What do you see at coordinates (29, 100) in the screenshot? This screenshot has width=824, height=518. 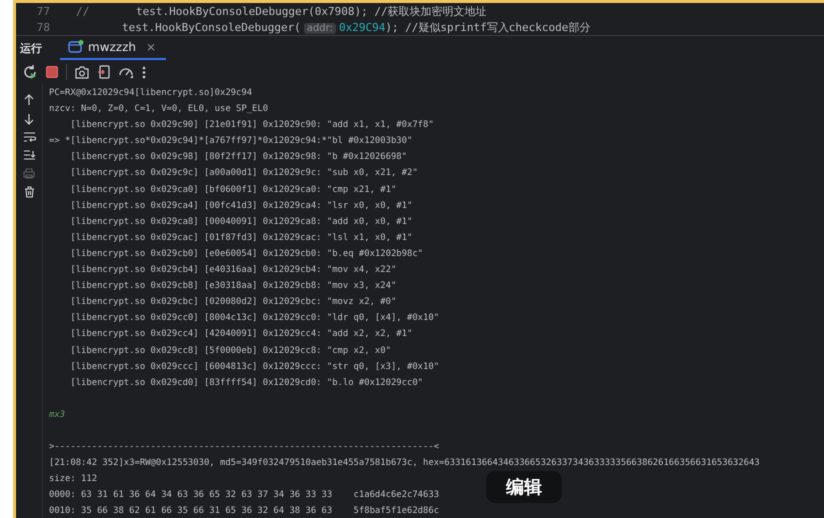 I see `up-arrow-icon` at bounding box center [29, 100].